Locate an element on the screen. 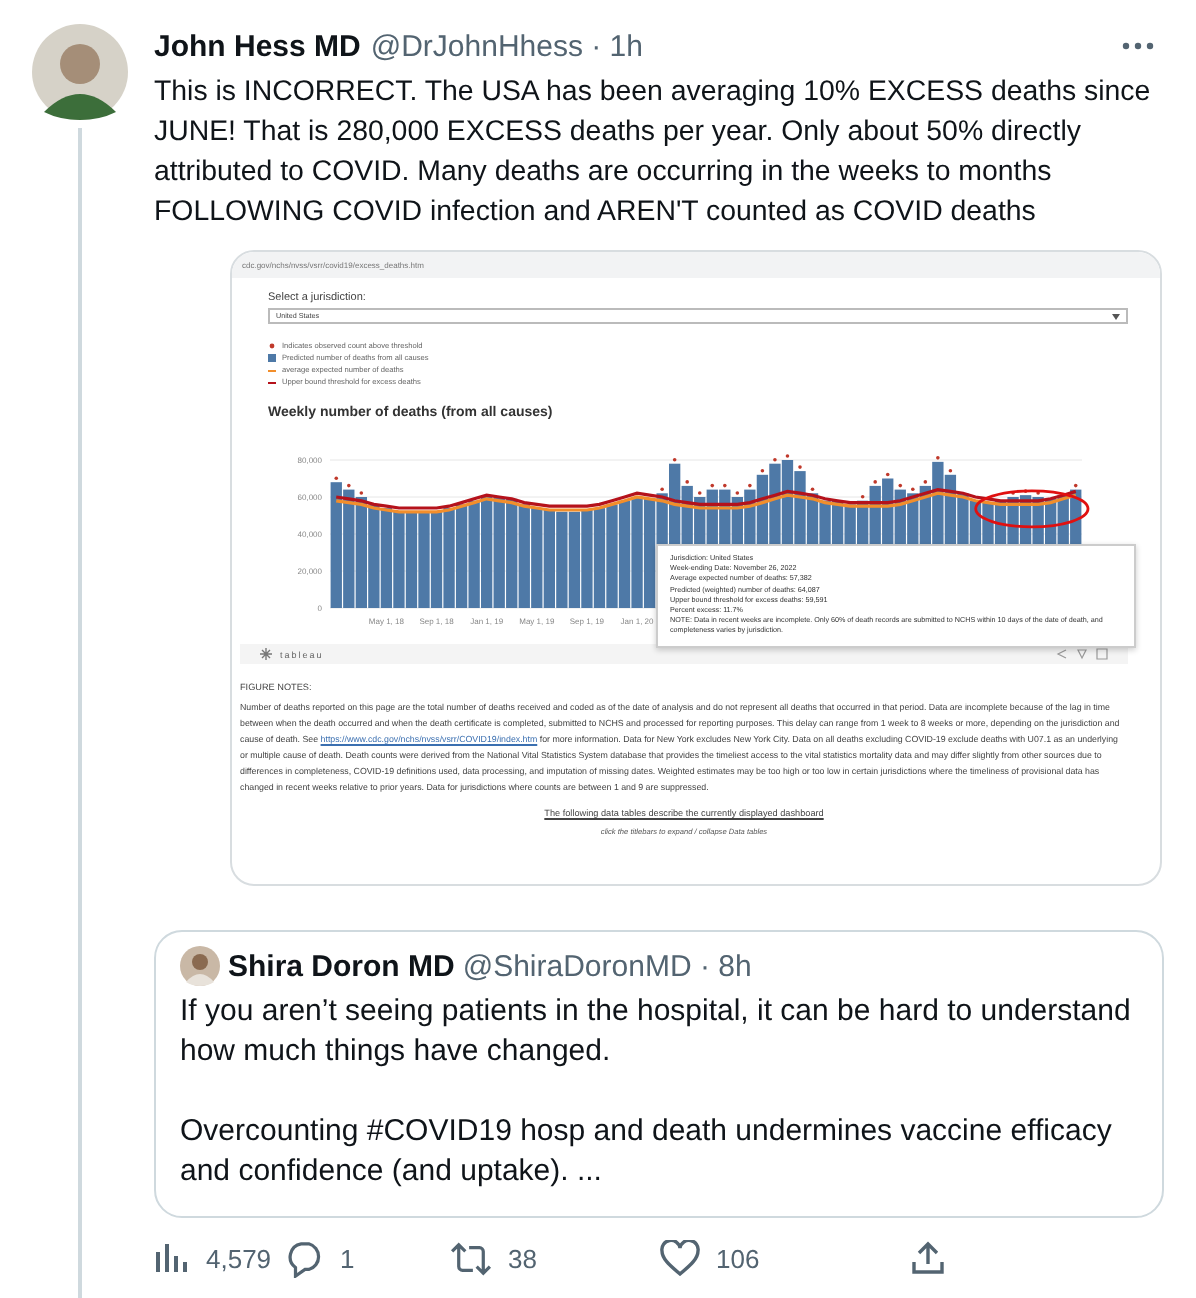  author-name: Shira Doron MD is located at coordinates (341, 966).